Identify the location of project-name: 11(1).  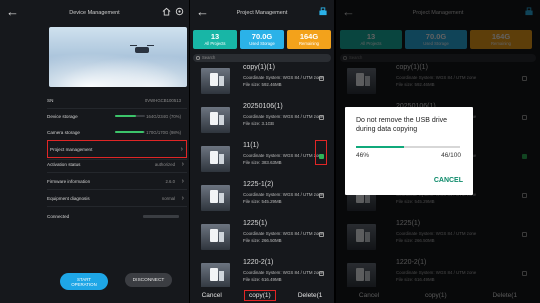
(251, 145).